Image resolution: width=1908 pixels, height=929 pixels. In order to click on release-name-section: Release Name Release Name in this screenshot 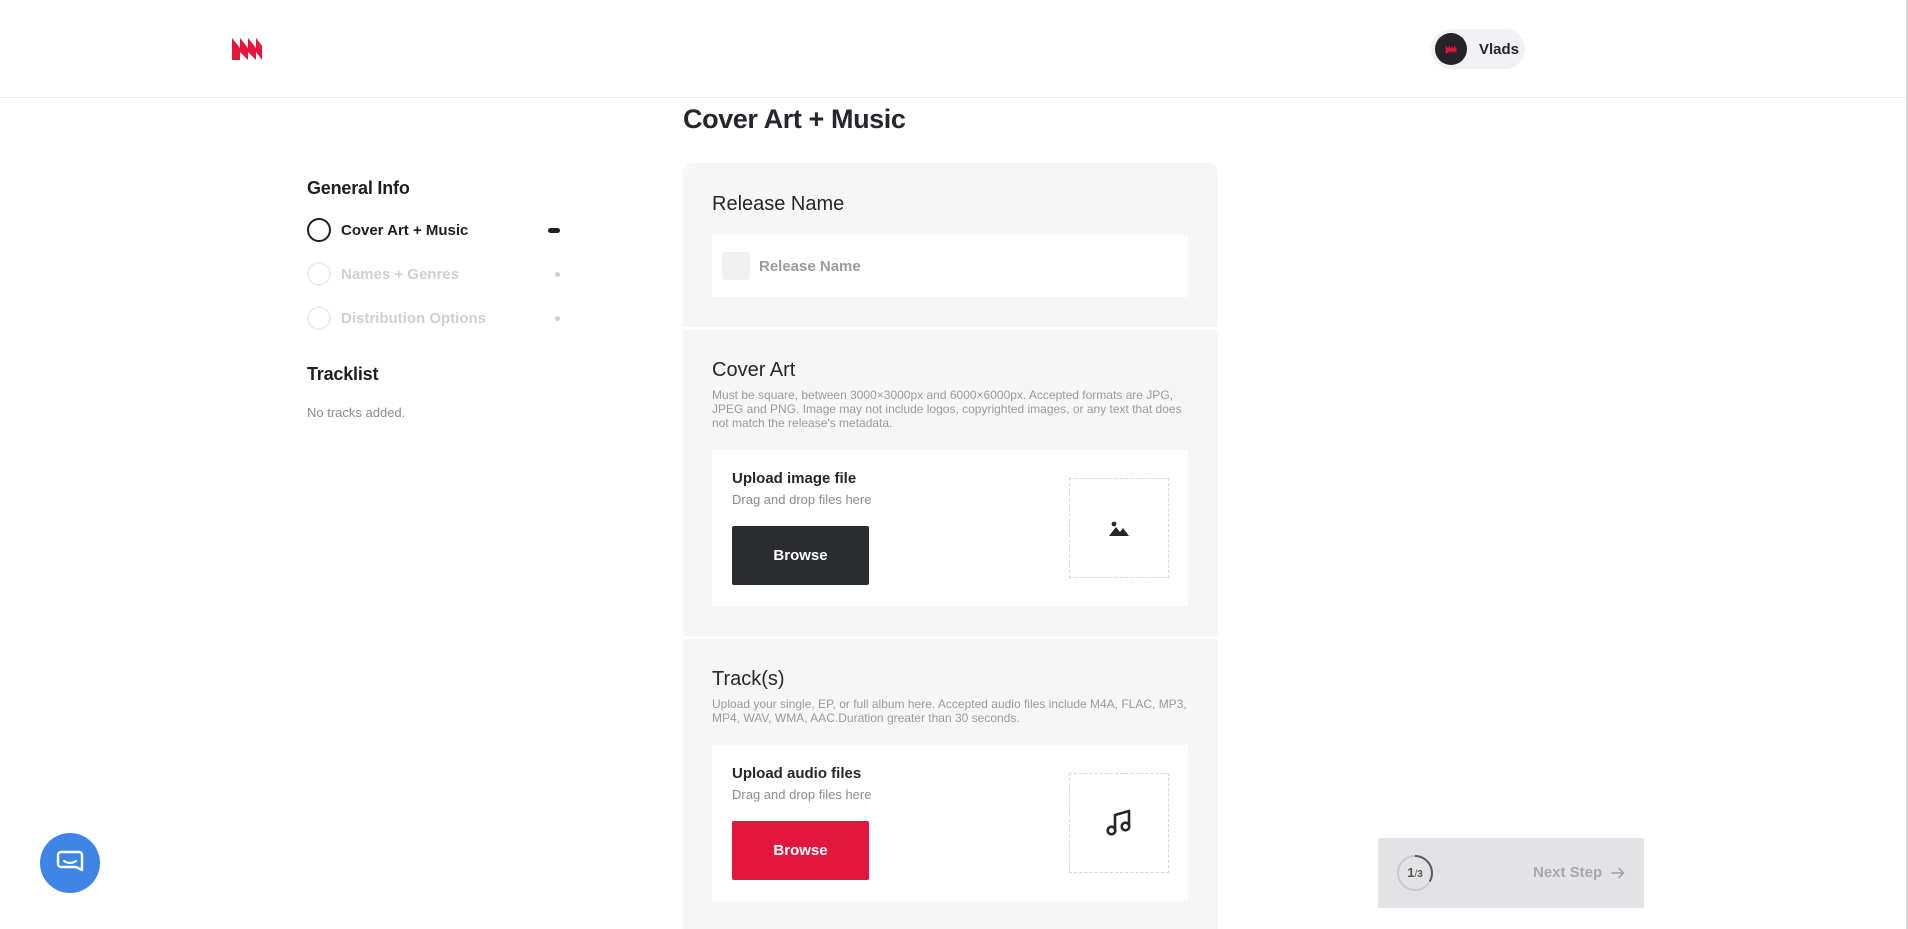, I will do `click(950, 245)`.